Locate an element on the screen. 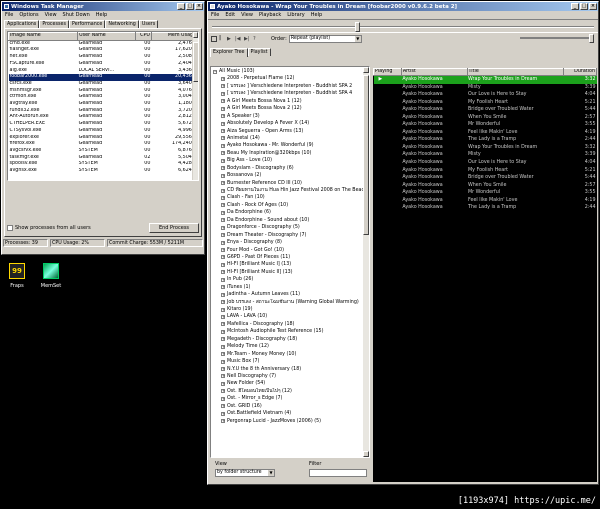 This screenshot has width=600, height=509. tree-item: + Melody Time (12) is located at coordinates (290, 346).